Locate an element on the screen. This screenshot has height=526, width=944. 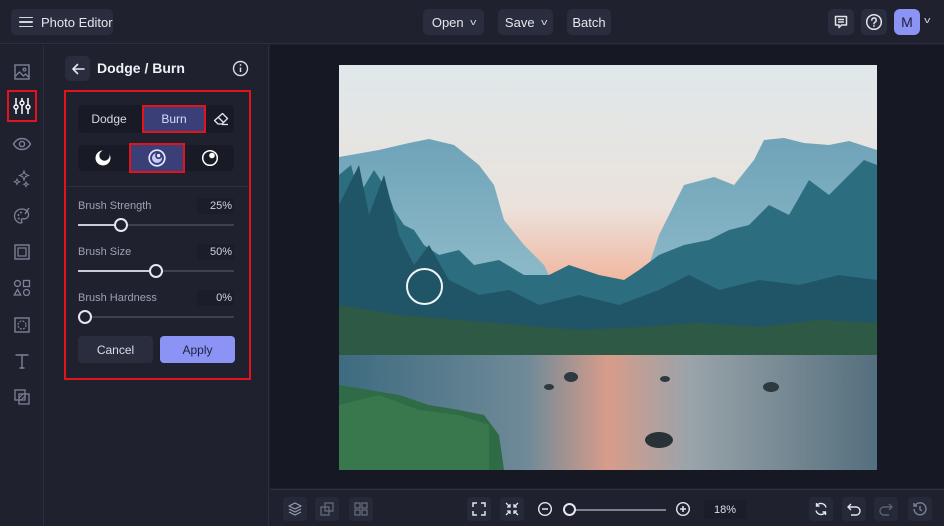
arrow-left-icon is located at coordinates (78, 68).